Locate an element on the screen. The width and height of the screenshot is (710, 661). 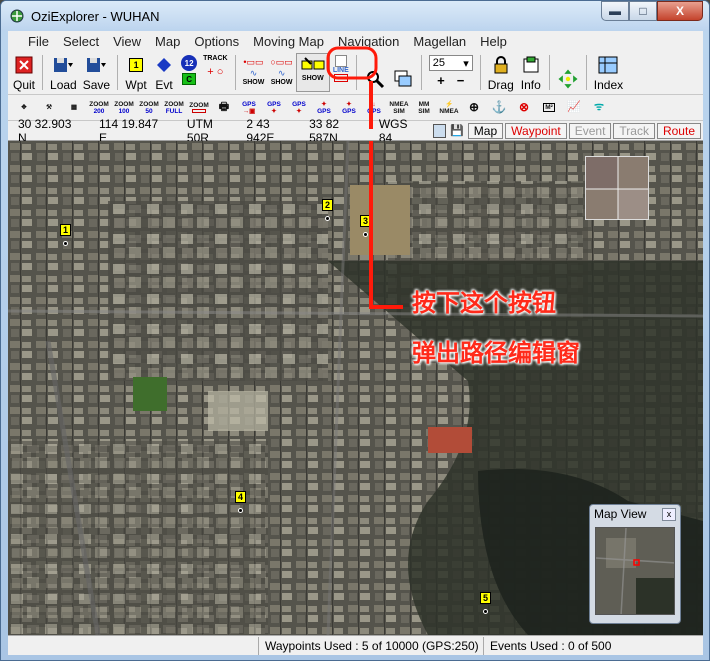
profile-button: 📈 is located at coordinates (574, 108).